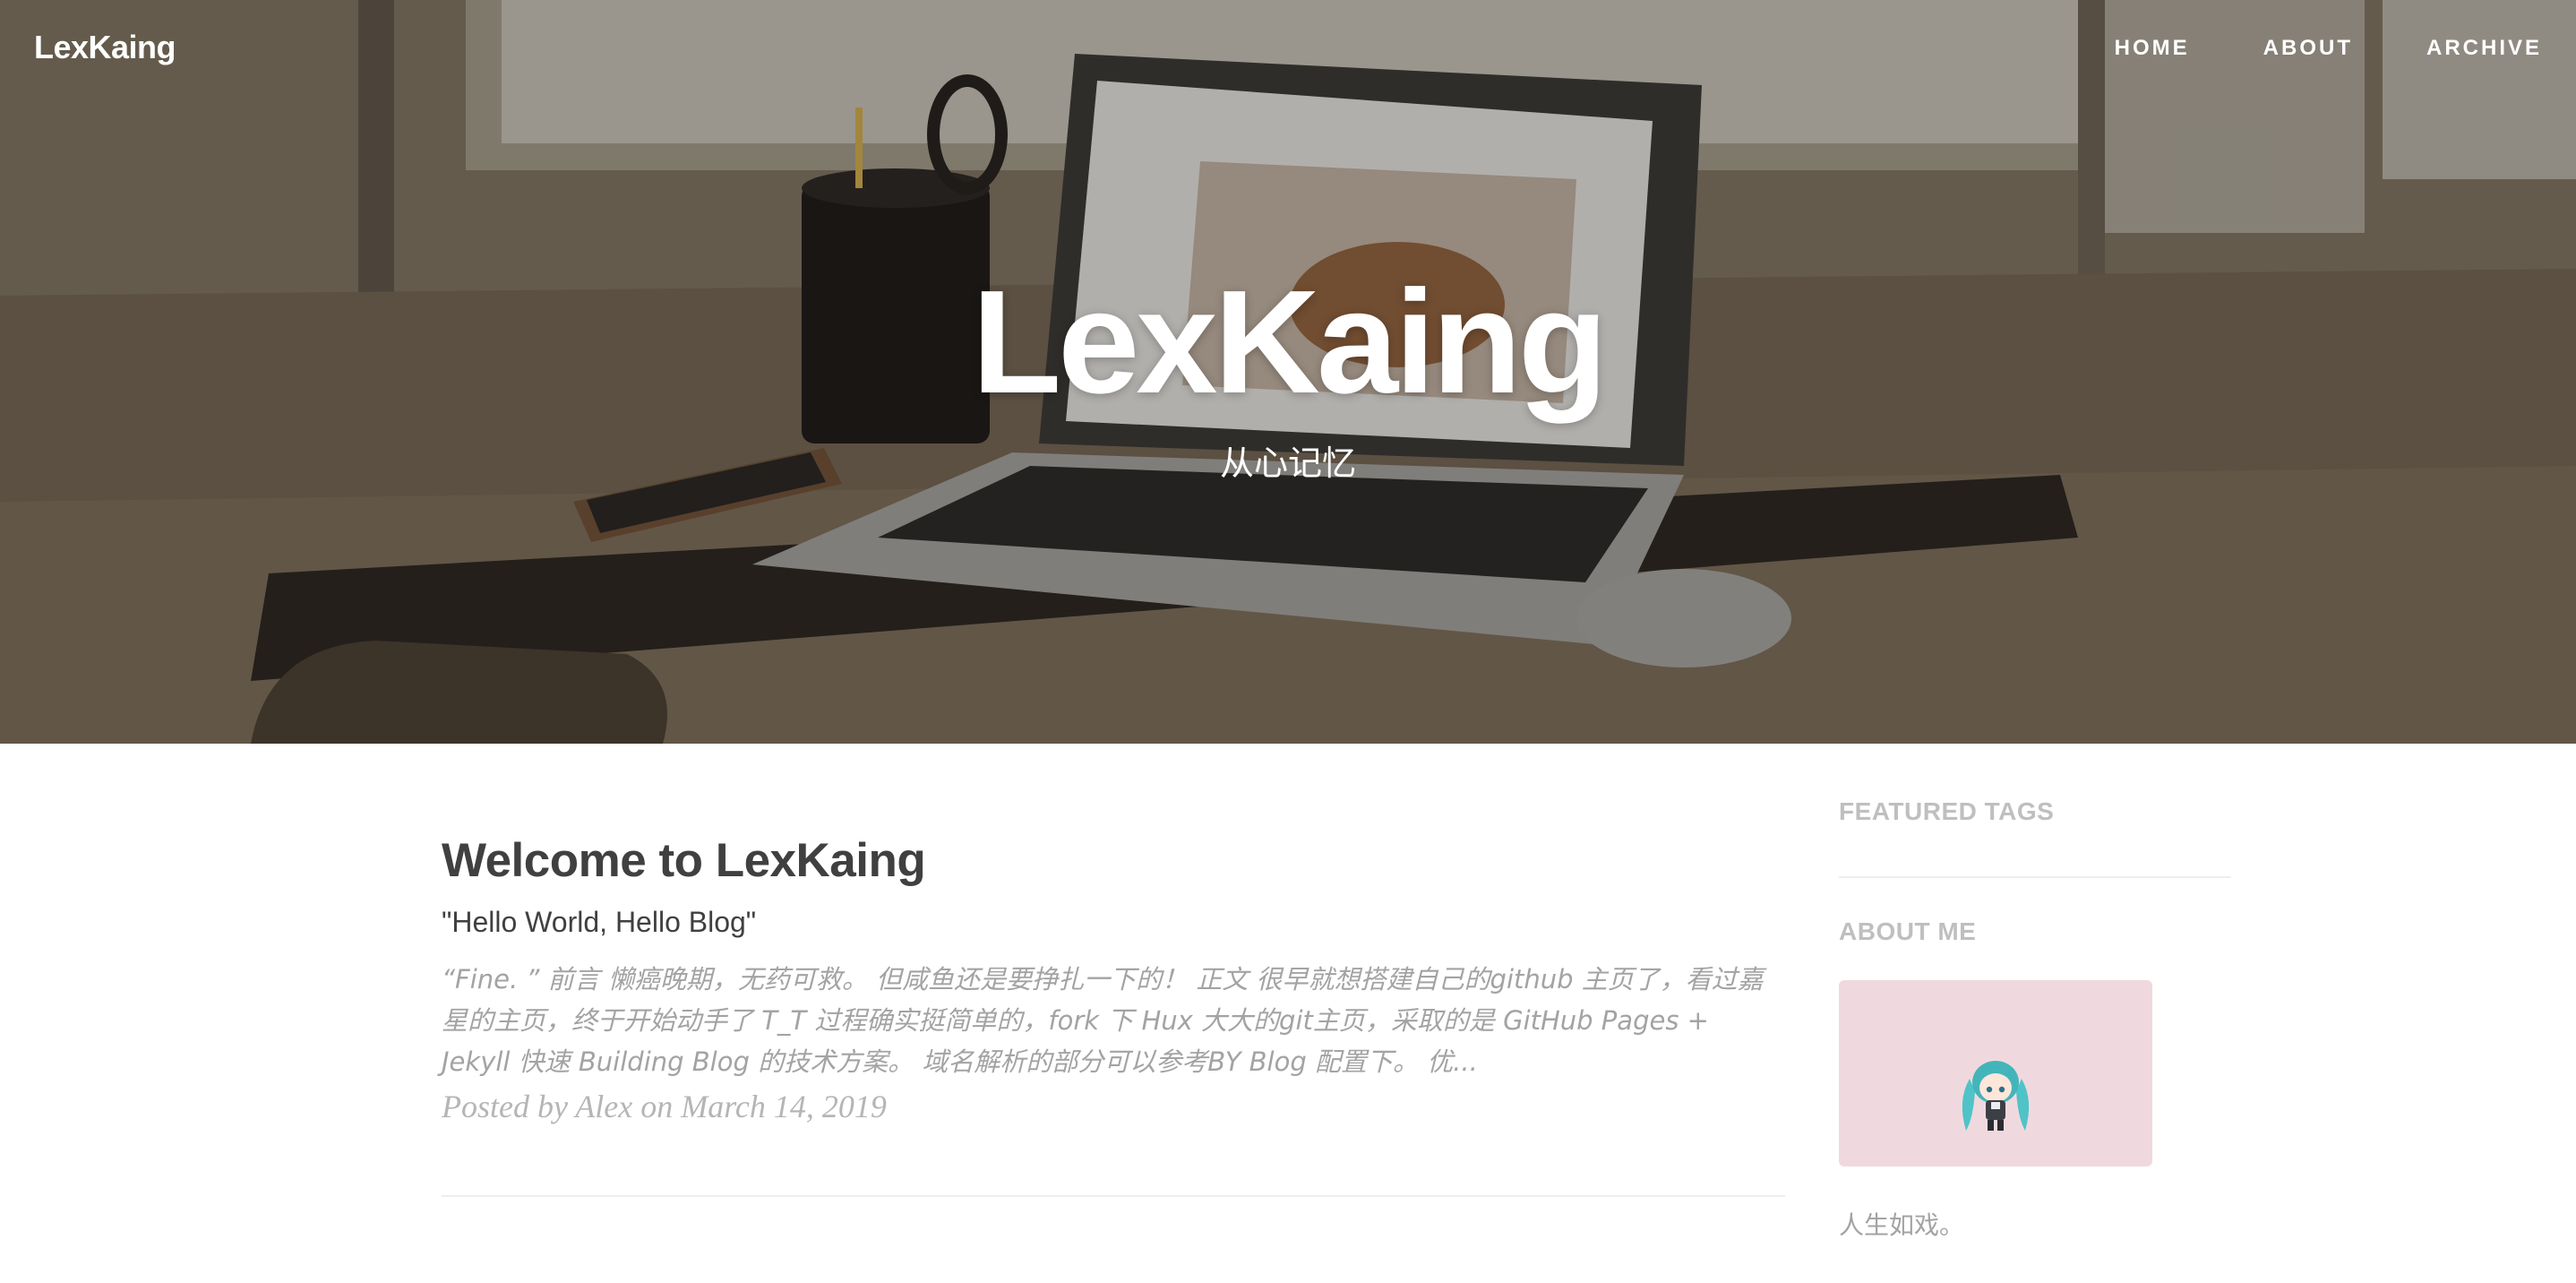 The image size is (2576, 1283). I want to click on nav-link-archive: ARCHIVE, so click(2484, 48).